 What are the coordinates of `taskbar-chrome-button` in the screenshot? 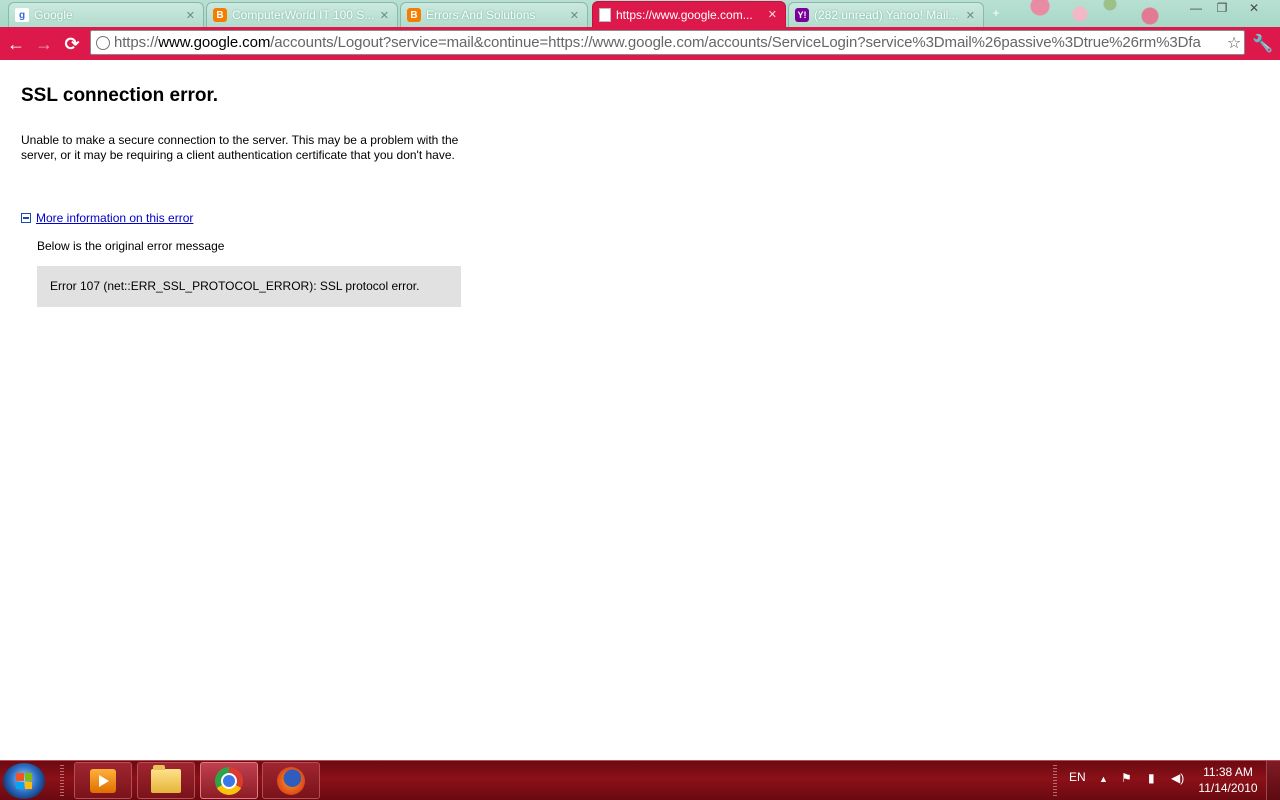 It's located at (229, 780).